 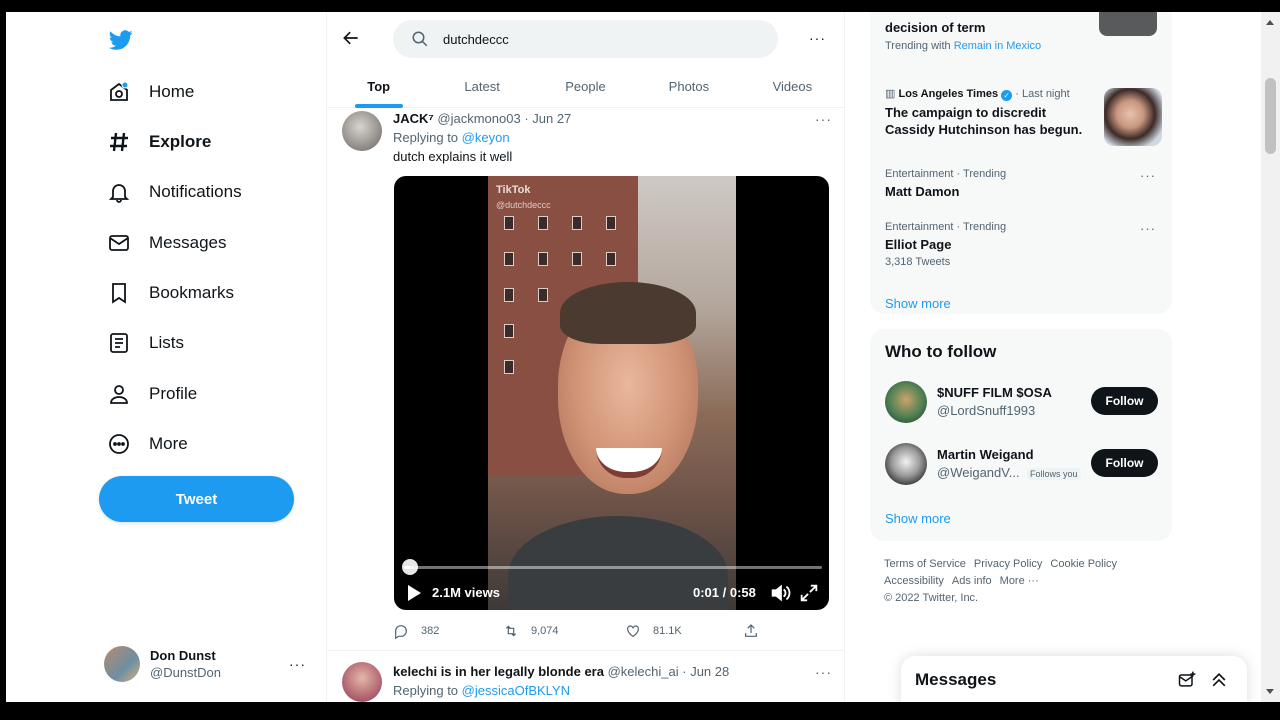 I want to click on scroll-down-arrow-icon, so click(x=1270, y=691).